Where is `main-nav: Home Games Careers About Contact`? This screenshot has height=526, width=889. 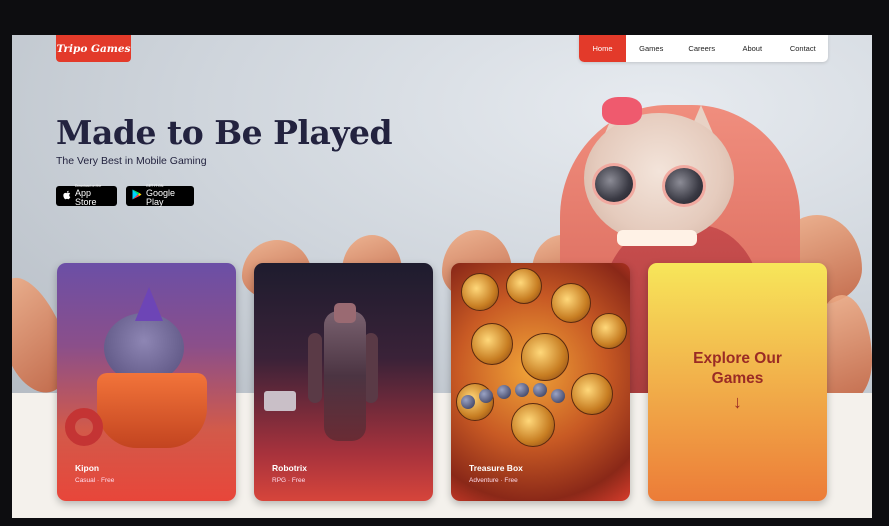
main-nav: Home Games Careers About Contact is located at coordinates (703, 48).